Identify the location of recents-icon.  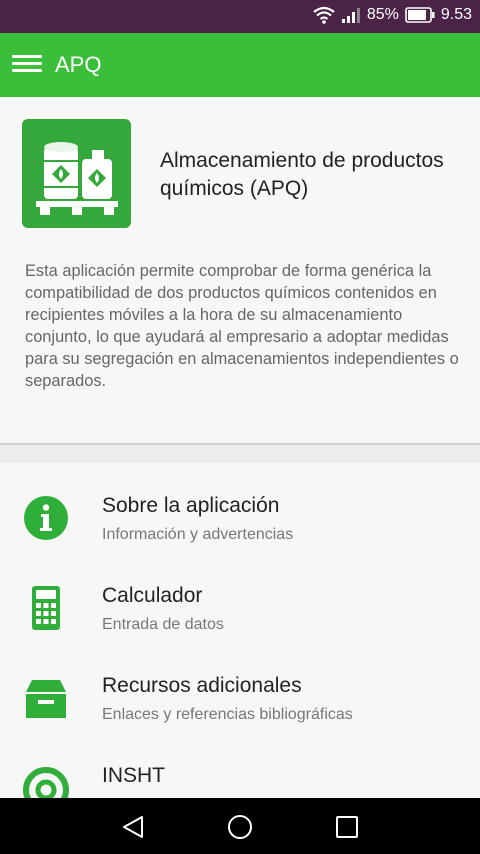
(347, 827).